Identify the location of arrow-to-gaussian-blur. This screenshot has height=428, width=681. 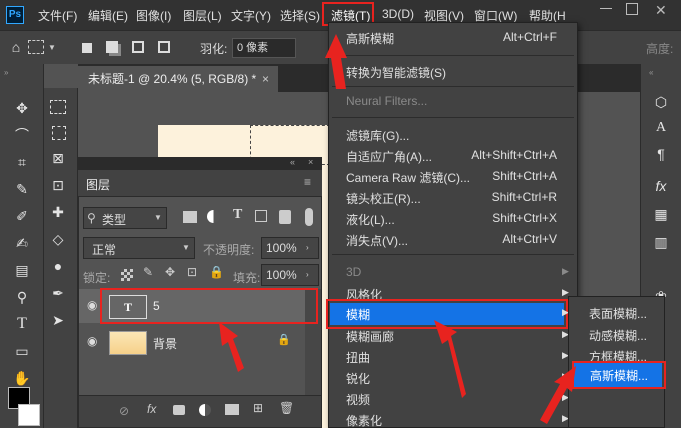
(558, 395).